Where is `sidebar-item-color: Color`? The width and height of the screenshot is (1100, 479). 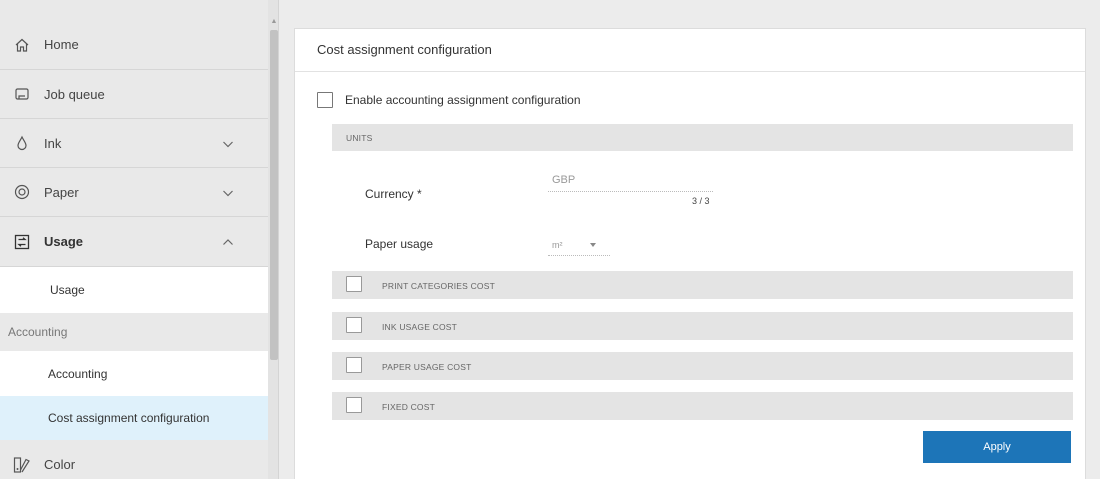 sidebar-item-color: Color is located at coordinates (134, 459).